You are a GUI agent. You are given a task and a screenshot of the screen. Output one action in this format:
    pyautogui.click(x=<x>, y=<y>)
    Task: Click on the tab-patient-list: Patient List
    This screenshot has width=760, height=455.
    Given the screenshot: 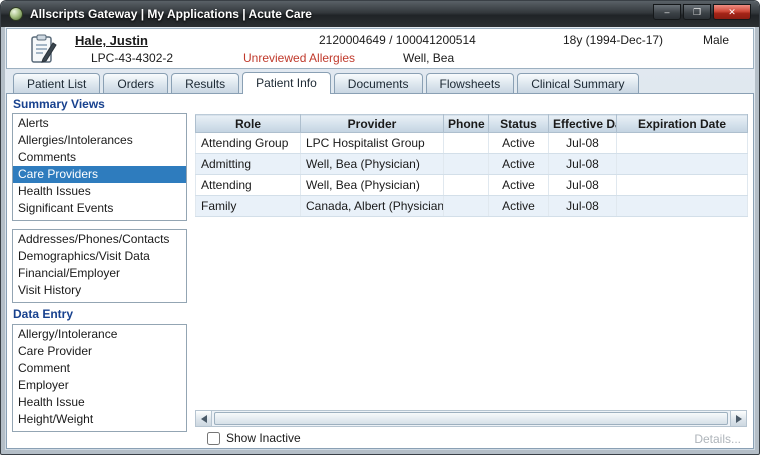 What is the action you would take?
    pyautogui.click(x=57, y=83)
    